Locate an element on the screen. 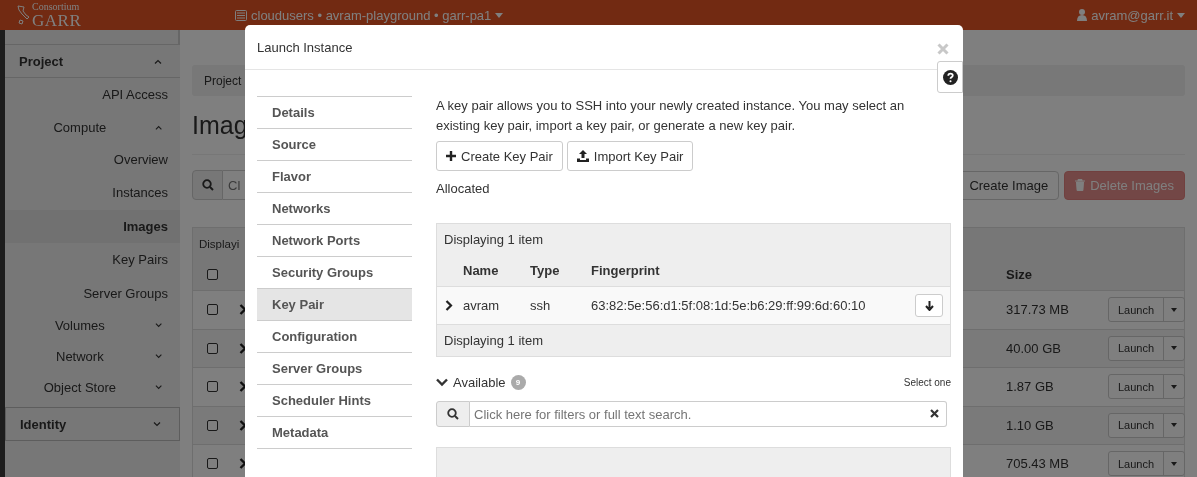  table-cell-text: 40.00 GB is located at coordinates (1034, 348).